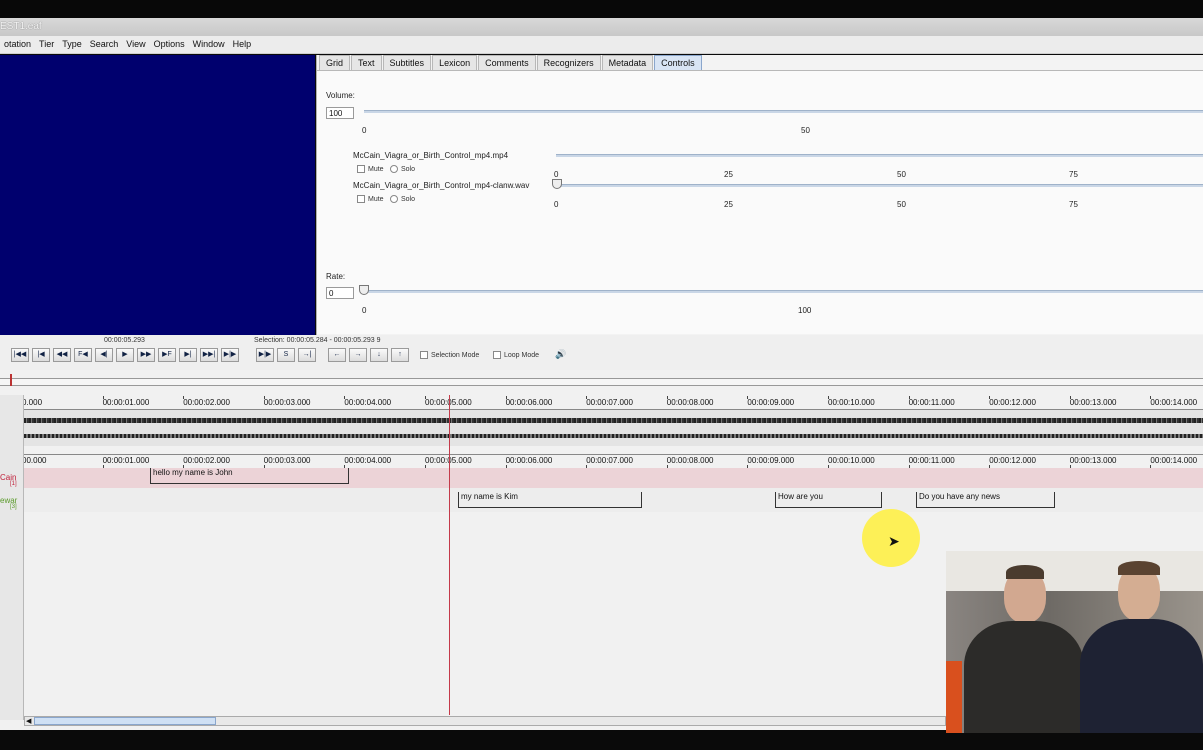  I want to click on annotation: How are you, so click(828, 500).